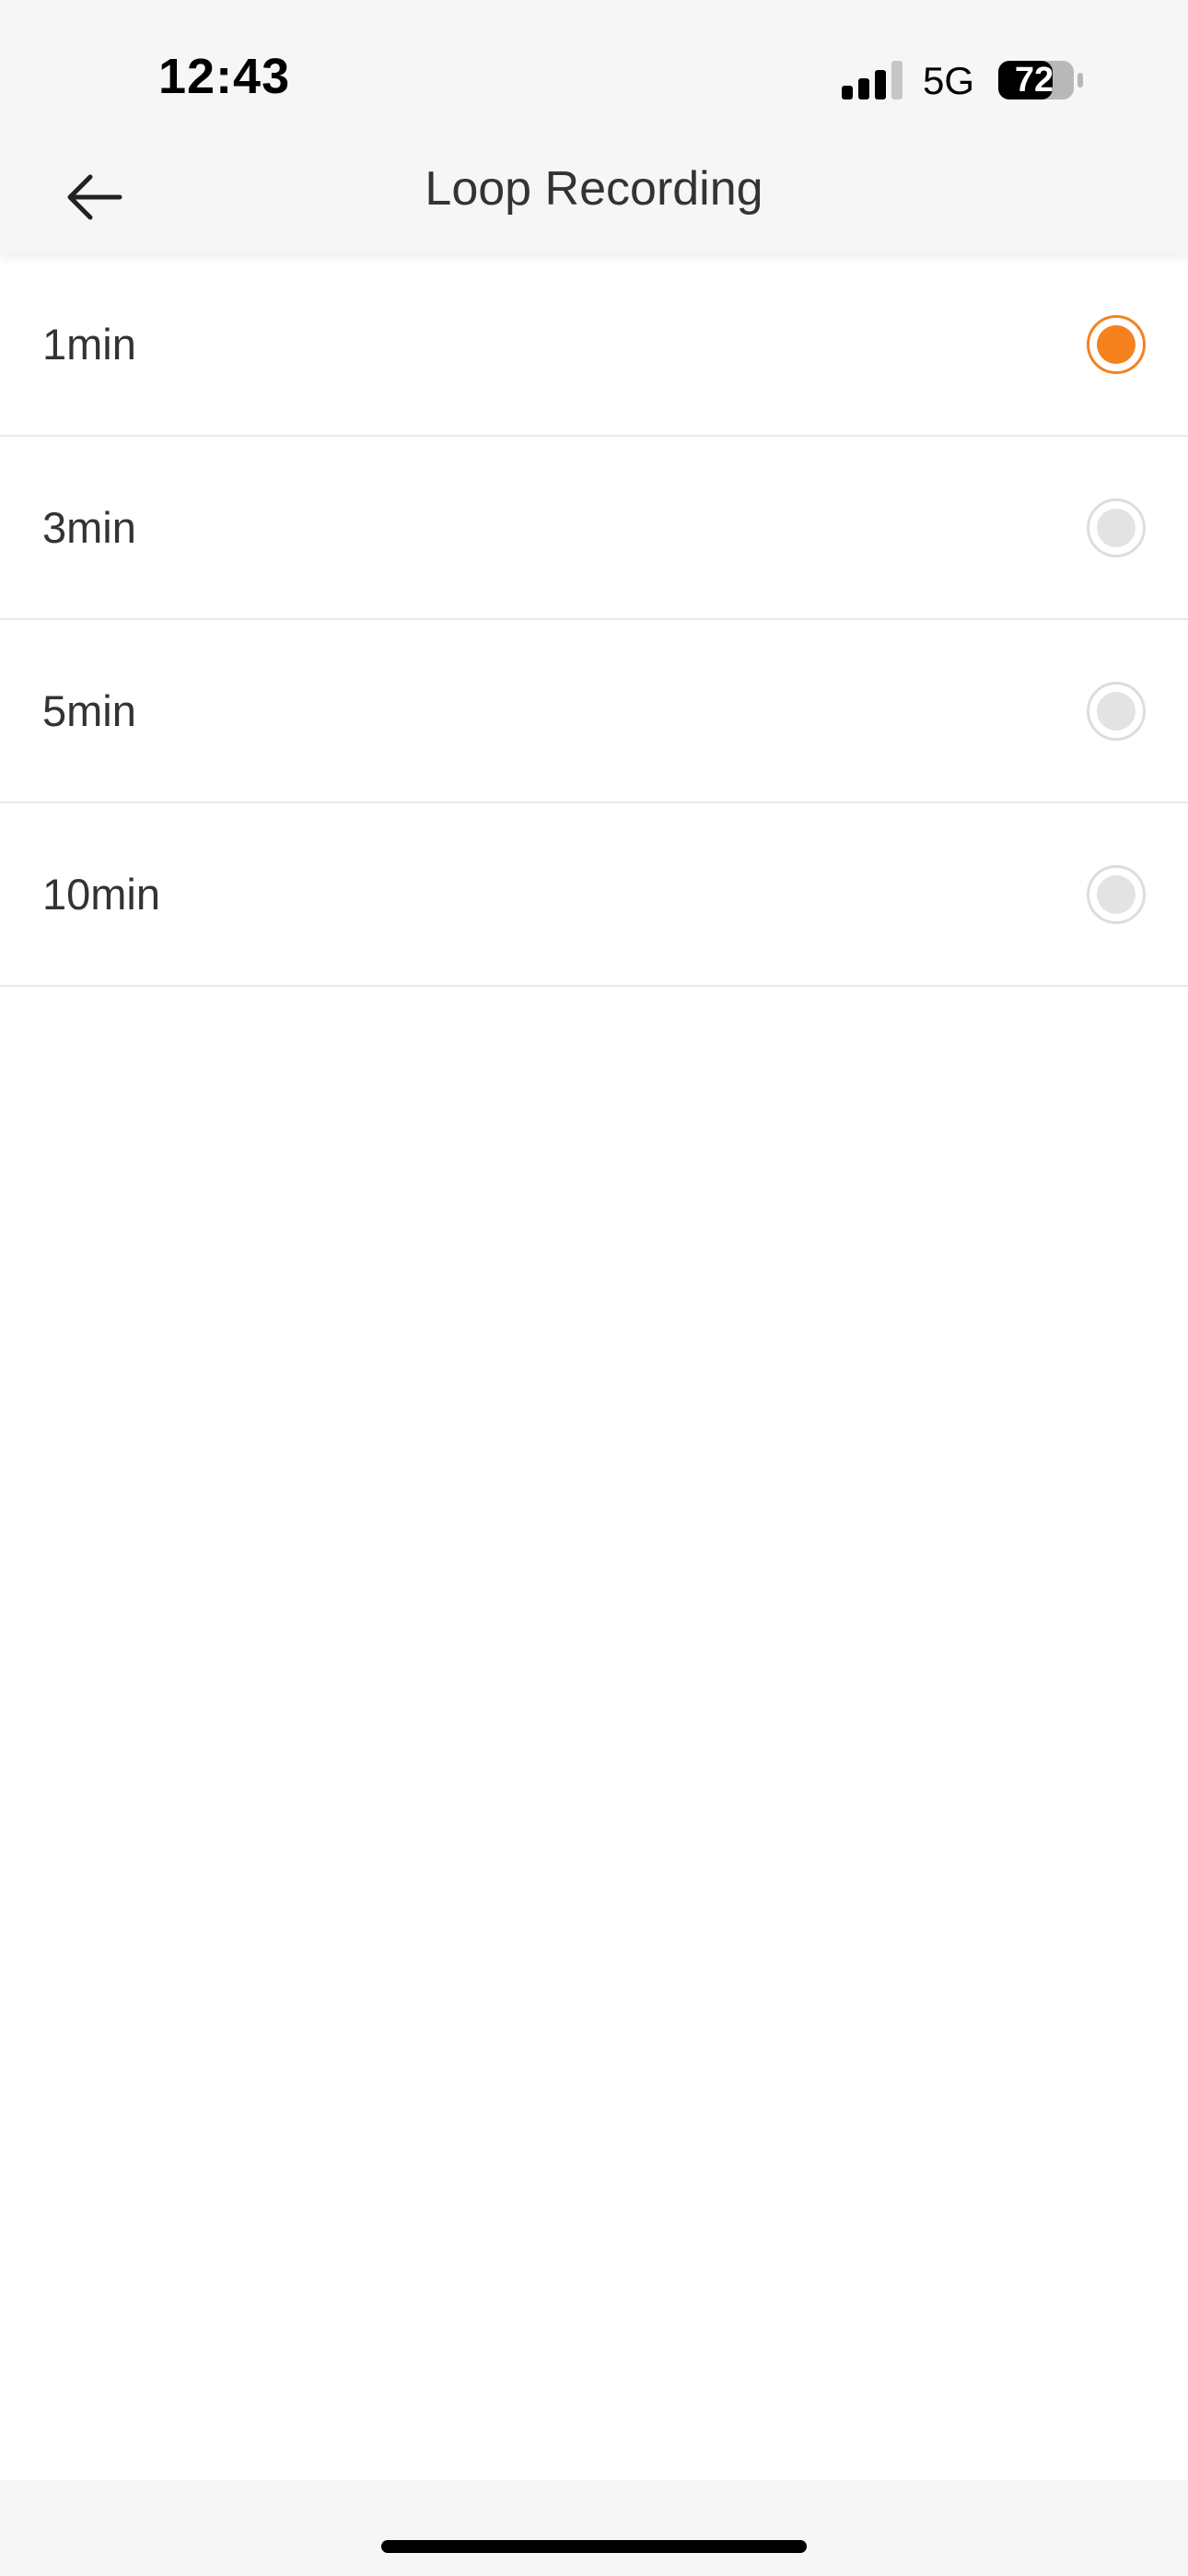 The height and width of the screenshot is (2576, 1188). Describe the element at coordinates (224, 76) in the screenshot. I see `status-time: 12:43` at that location.